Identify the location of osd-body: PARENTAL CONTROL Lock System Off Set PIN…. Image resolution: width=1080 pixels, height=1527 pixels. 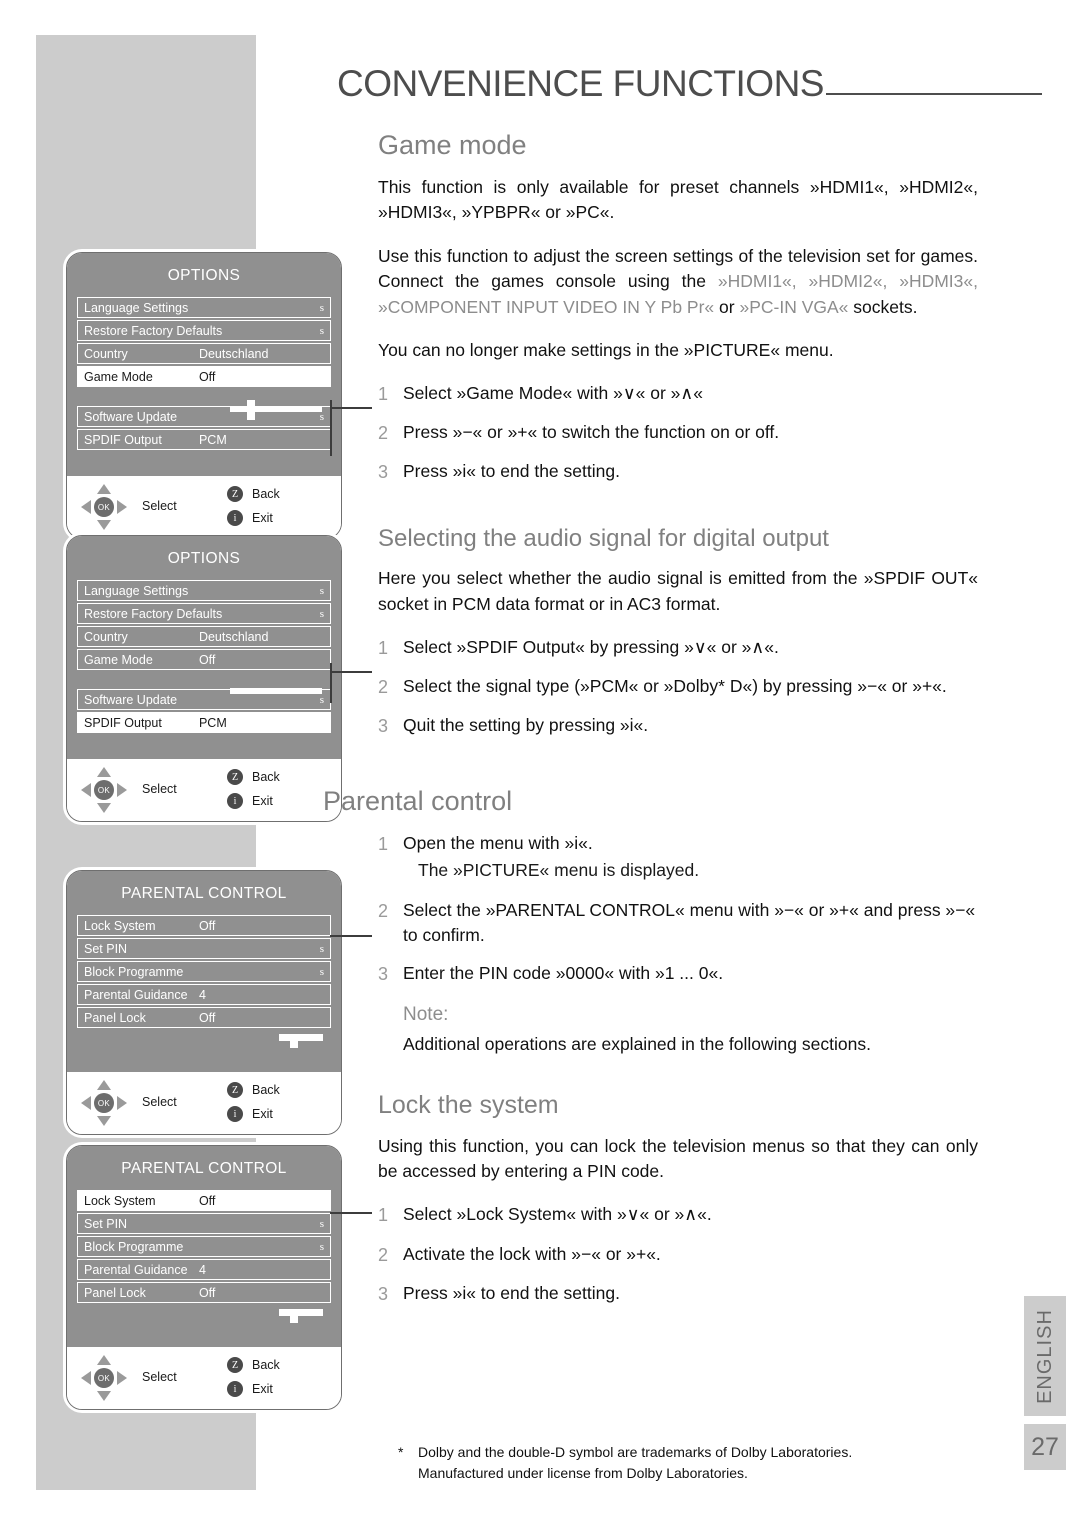
(204, 1246).